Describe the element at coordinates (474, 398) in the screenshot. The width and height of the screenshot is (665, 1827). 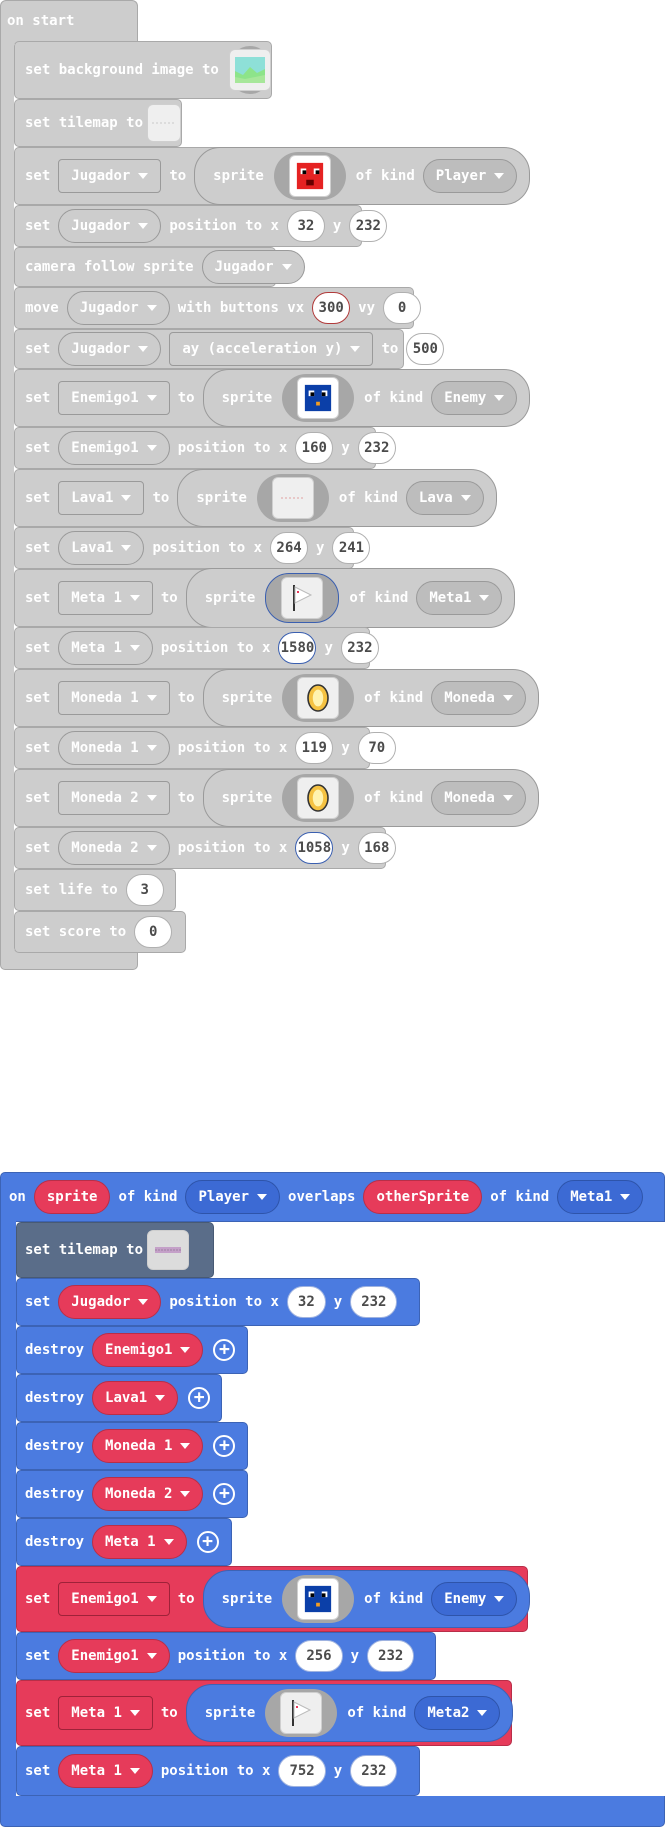
I see `kind-dropdown-enemy: Enemy` at that location.